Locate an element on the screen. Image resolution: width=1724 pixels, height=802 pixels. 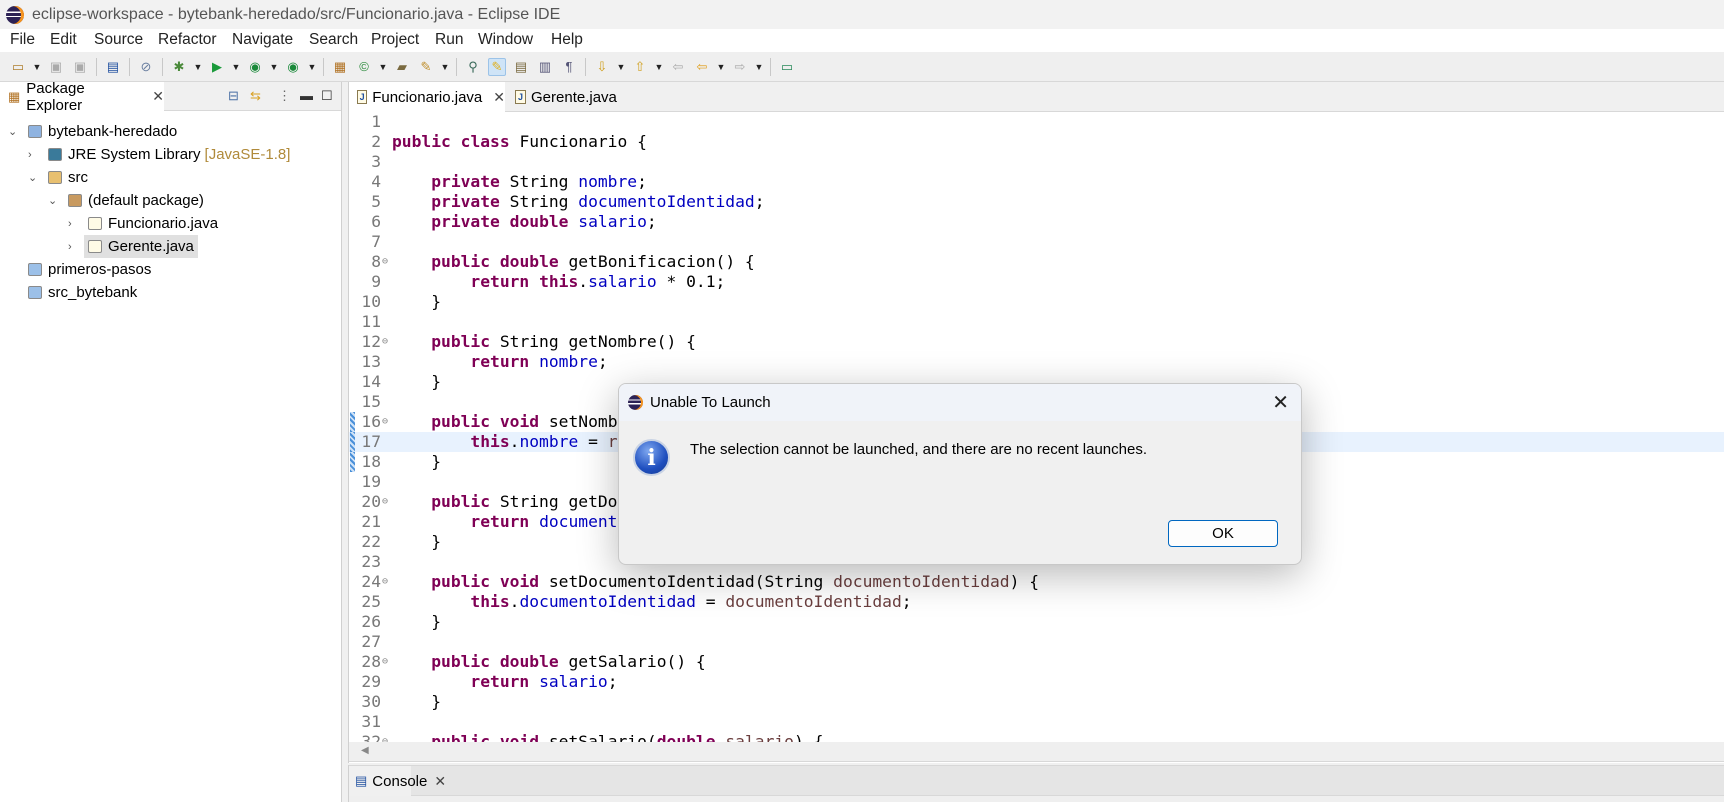
code-line: 6 private double salario; is located at coordinates (1036, 222).